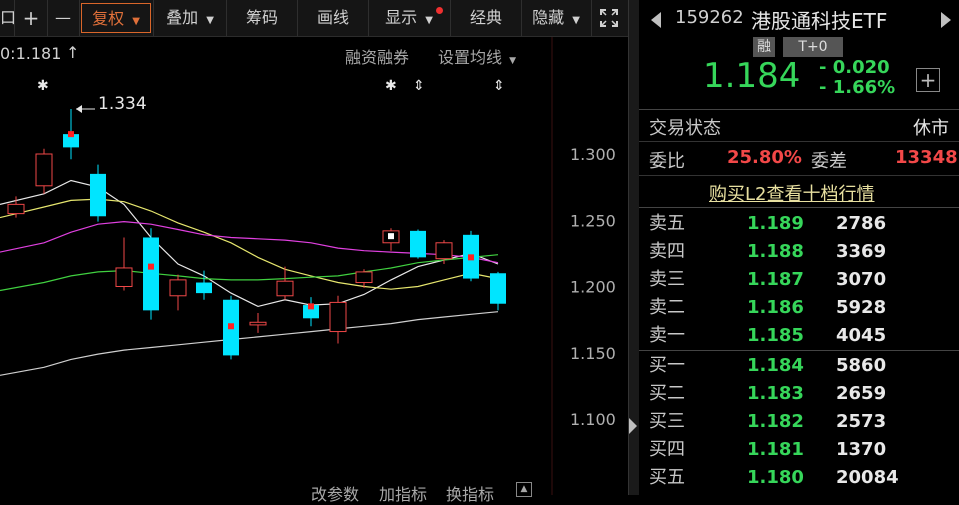 This screenshot has width=959, height=505. What do you see at coordinates (409, 18) in the screenshot?
I see `display-button: 显示 ▼` at bounding box center [409, 18].